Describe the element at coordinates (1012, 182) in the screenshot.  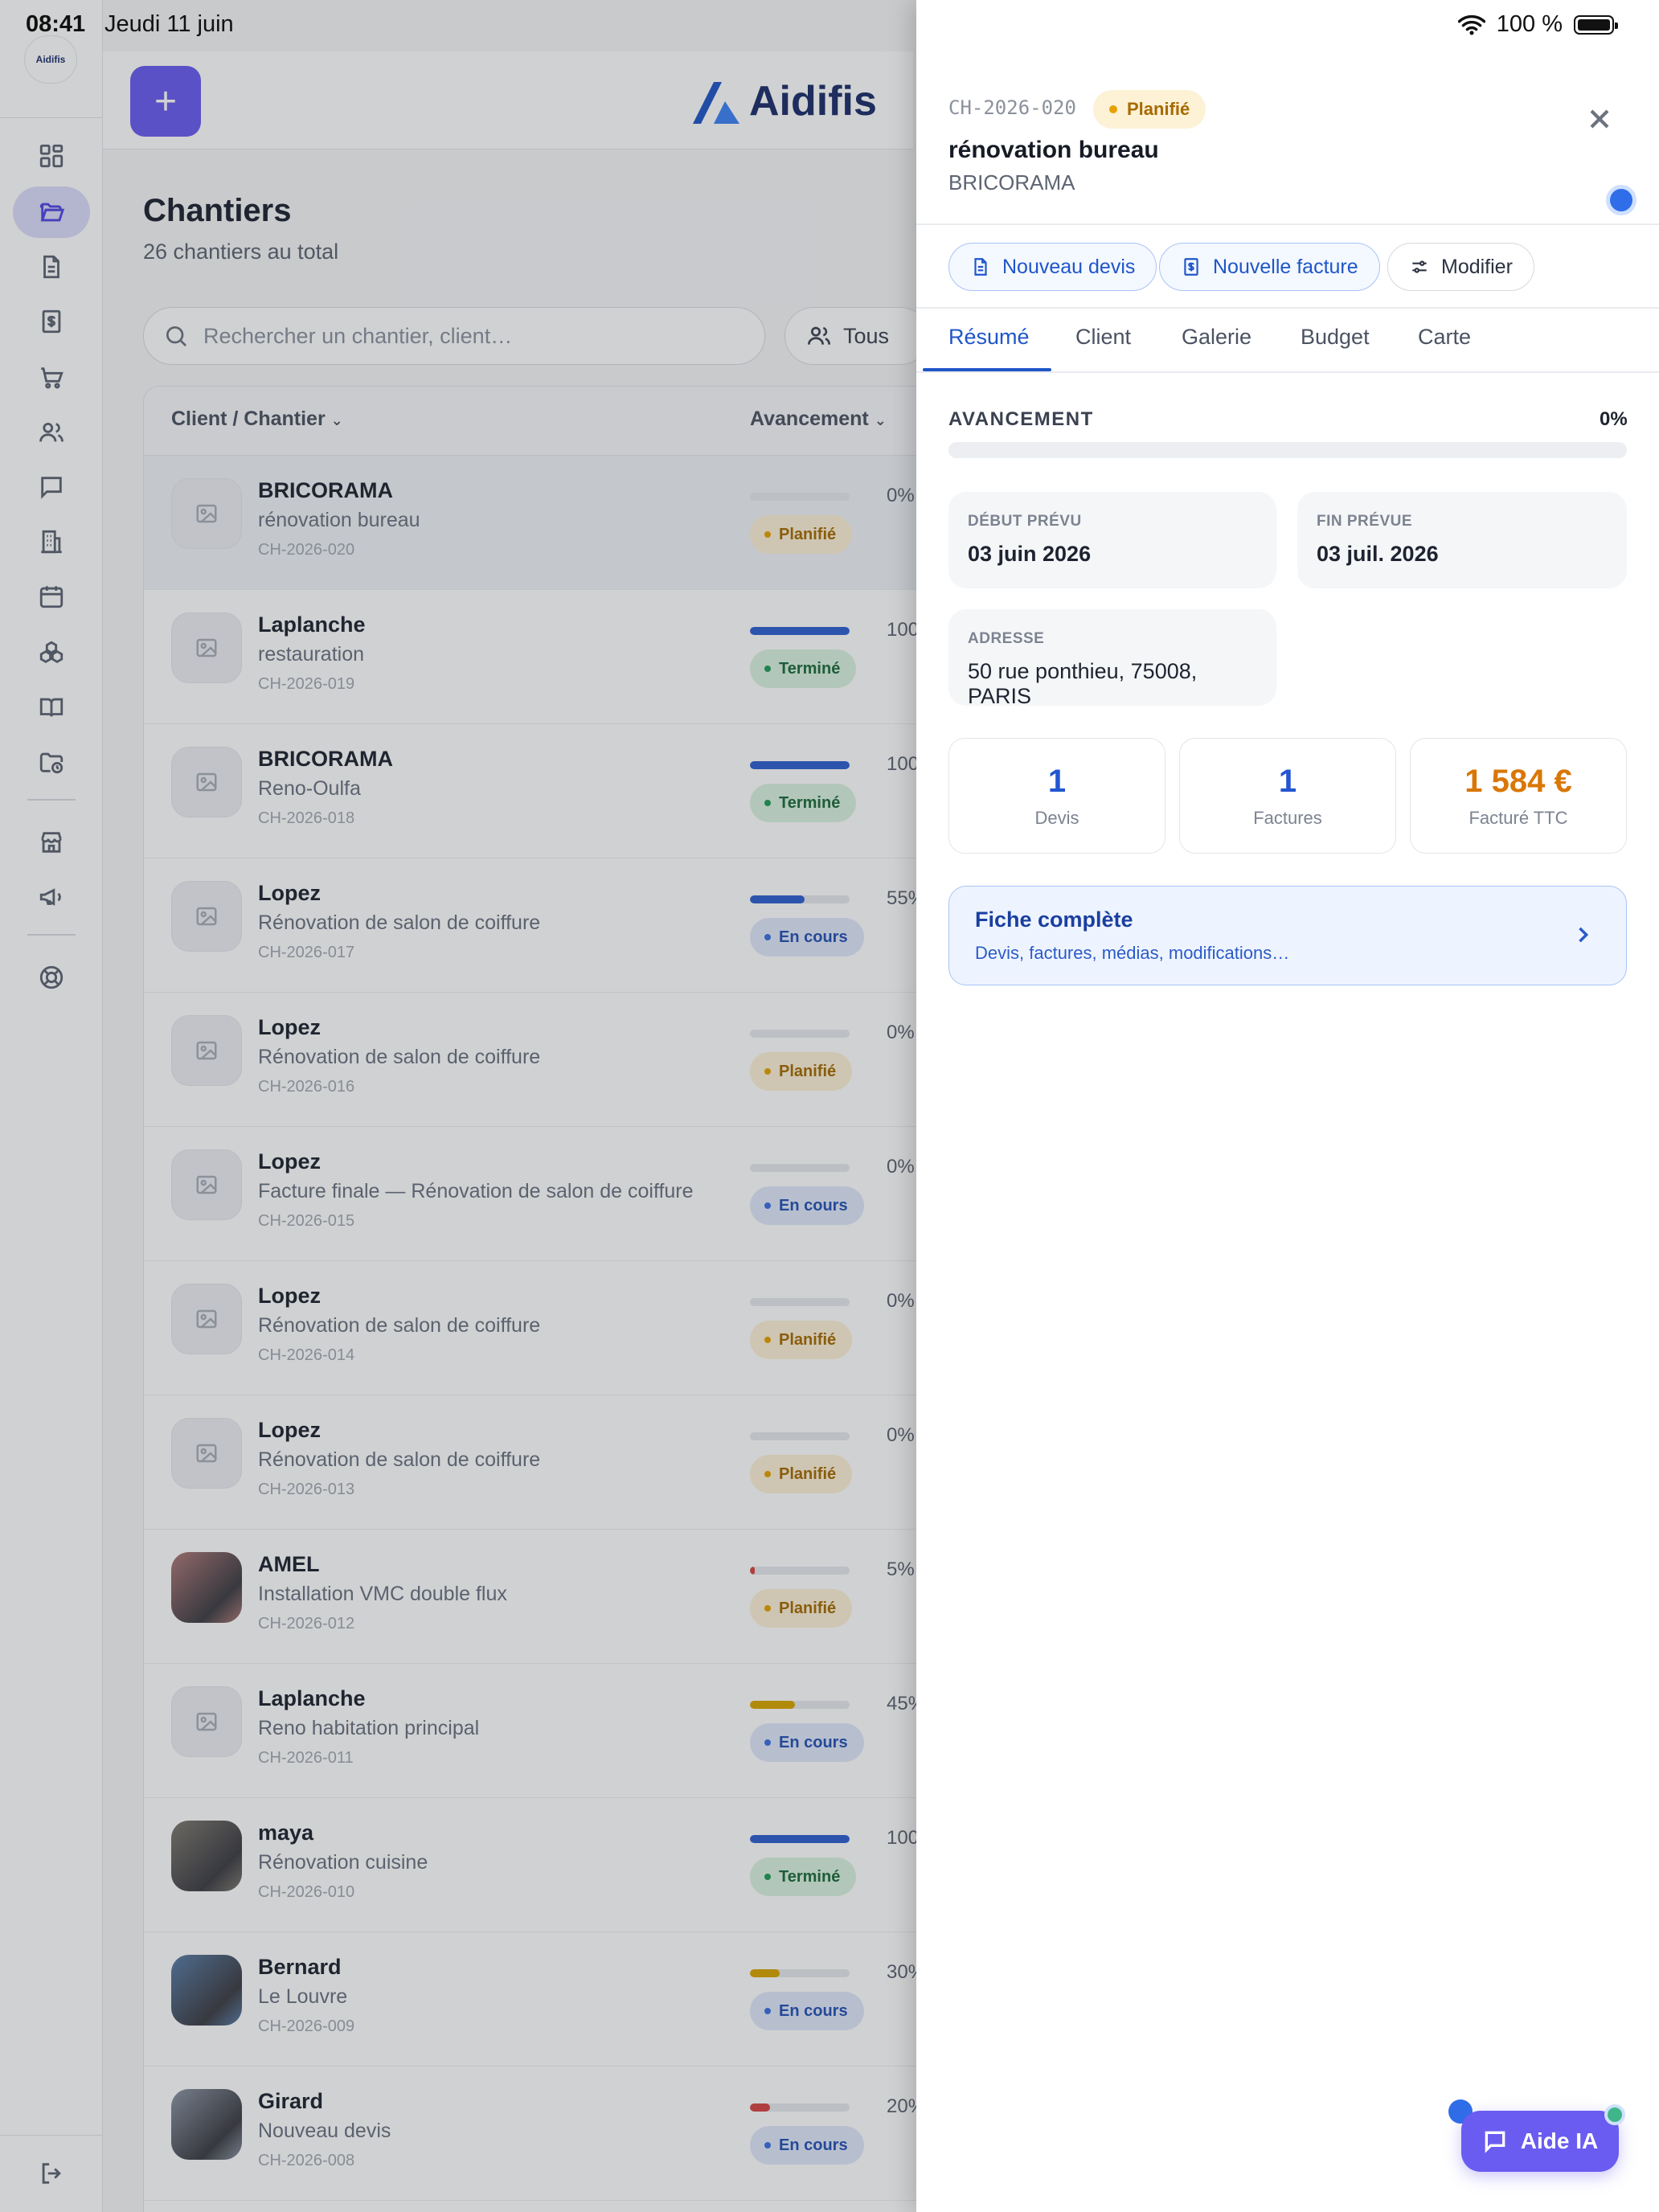
I see `project-client: BRICORAMA` at that location.